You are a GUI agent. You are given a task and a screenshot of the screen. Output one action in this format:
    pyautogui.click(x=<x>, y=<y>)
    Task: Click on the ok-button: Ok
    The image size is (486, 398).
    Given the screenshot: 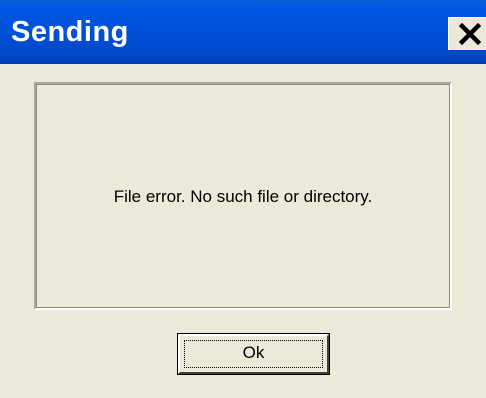 What is the action you would take?
    pyautogui.click(x=253, y=354)
    